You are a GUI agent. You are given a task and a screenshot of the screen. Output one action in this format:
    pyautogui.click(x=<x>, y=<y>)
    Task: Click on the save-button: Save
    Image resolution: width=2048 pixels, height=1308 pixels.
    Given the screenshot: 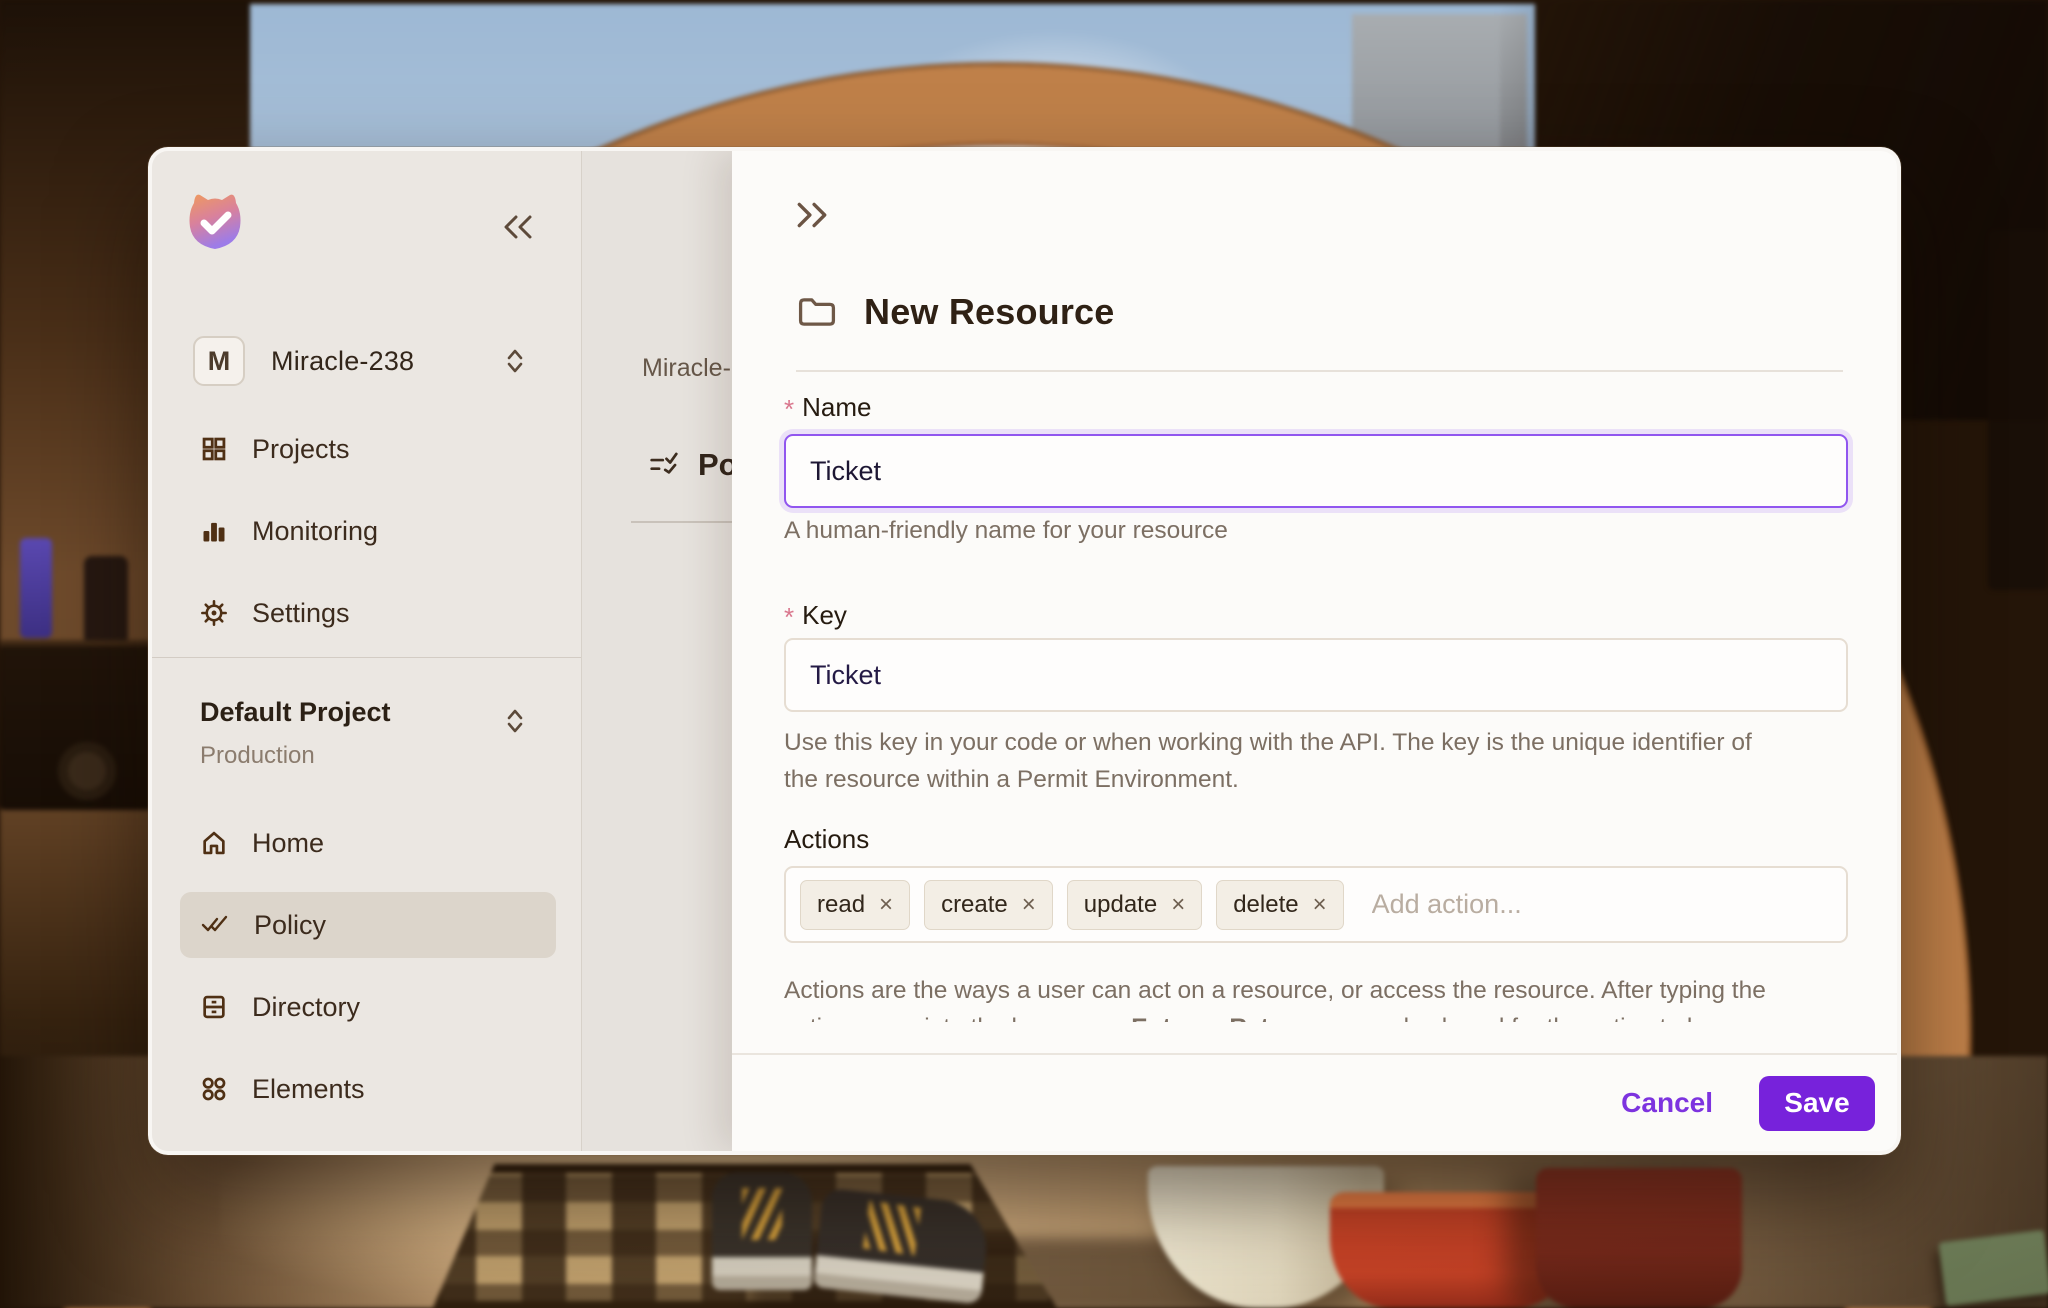 What is the action you would take?
    pyautogui.click(x=1817, y=1103)
    